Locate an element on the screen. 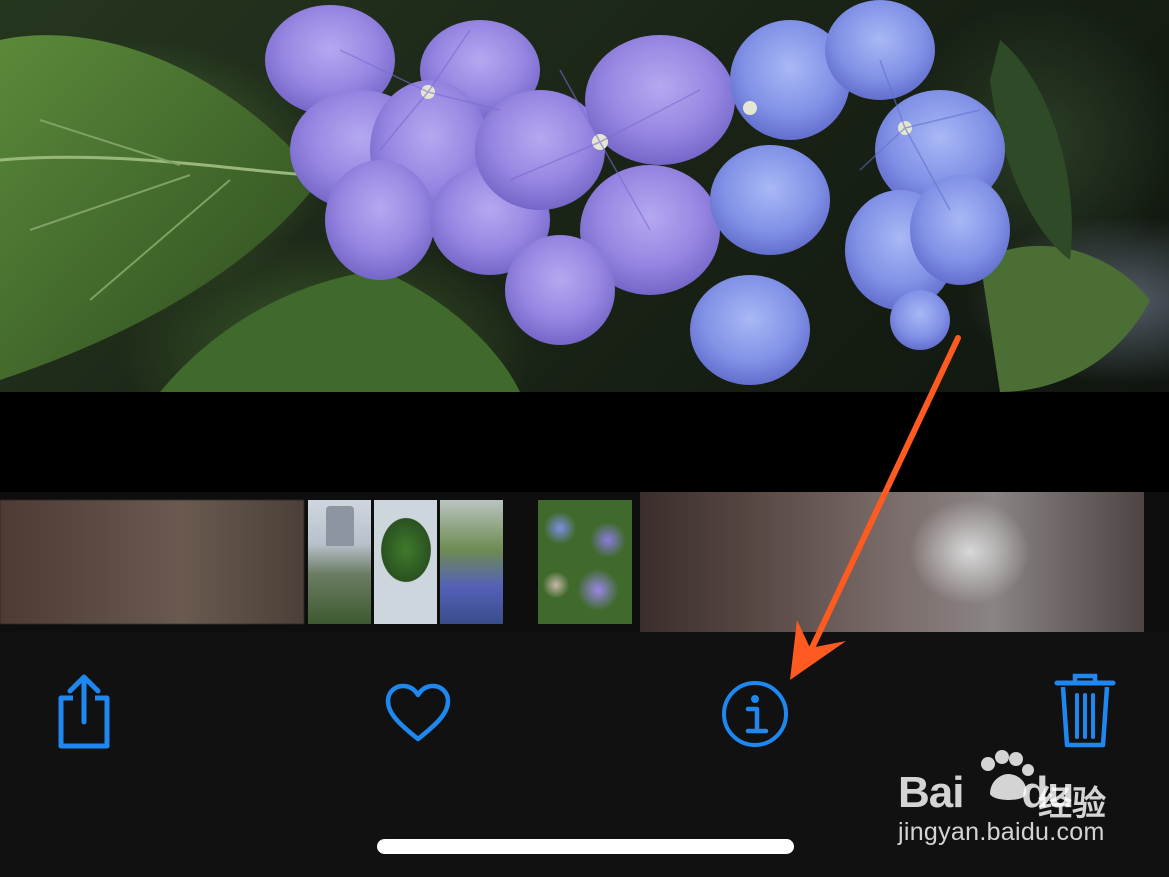 The width and height of the screenshot is (1169, 877). hydrangea-thumbnail-selected is located at coordinates (585, 562).